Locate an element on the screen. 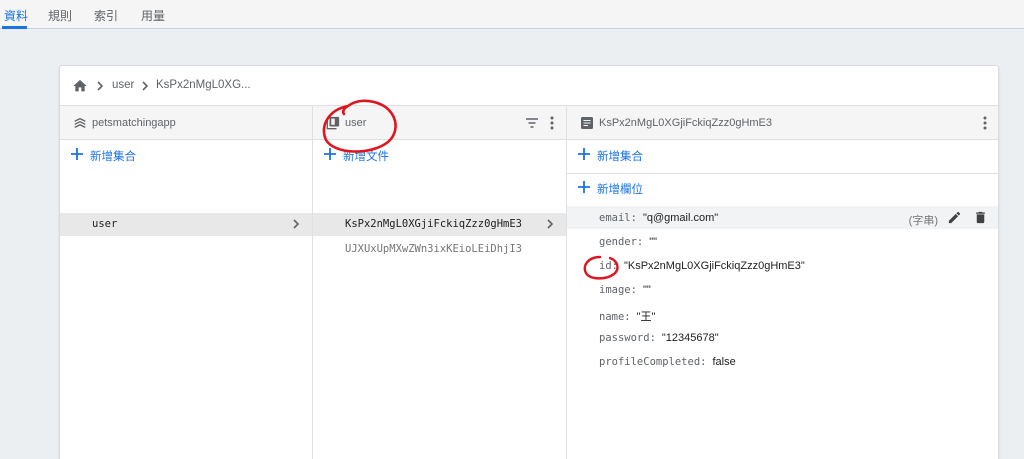 The height and width of the screenshot is (459, 1024). delete-icon is located at coordinates (980, 217).